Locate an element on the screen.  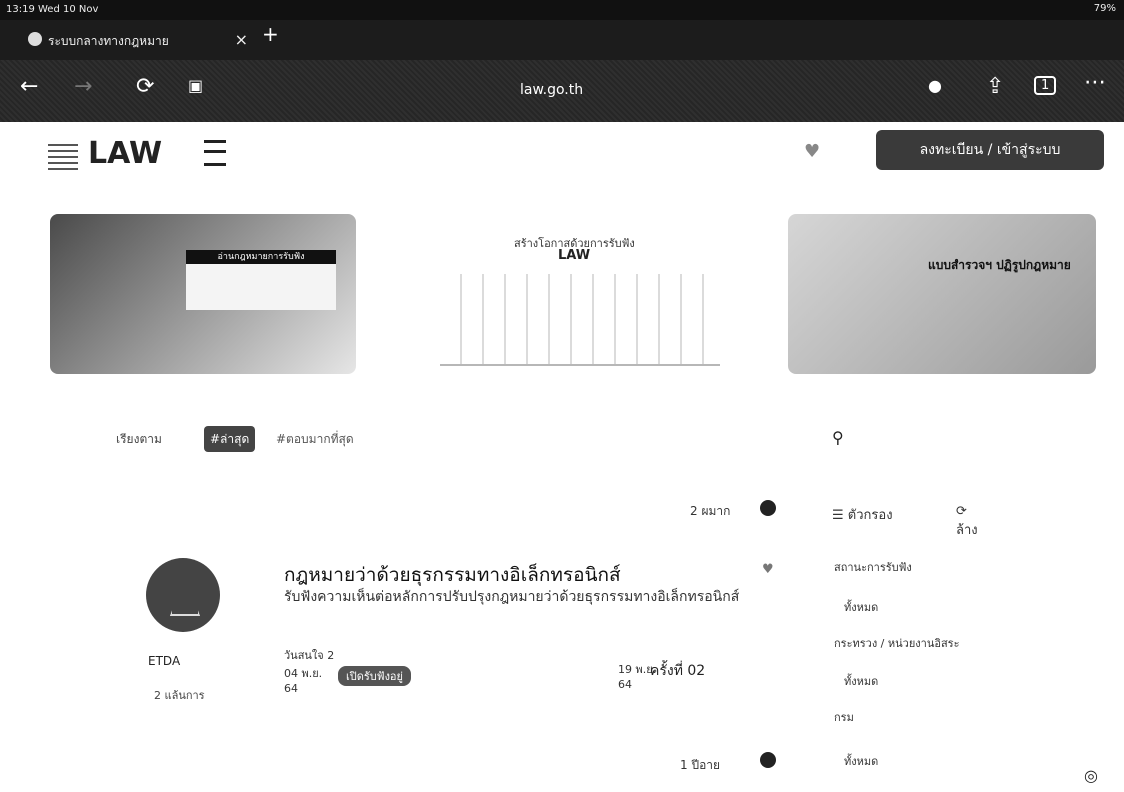
banner-3: แบบสำรวจฯ ปฏิรูปกฎหมาย is located at coordinates (942, 294).